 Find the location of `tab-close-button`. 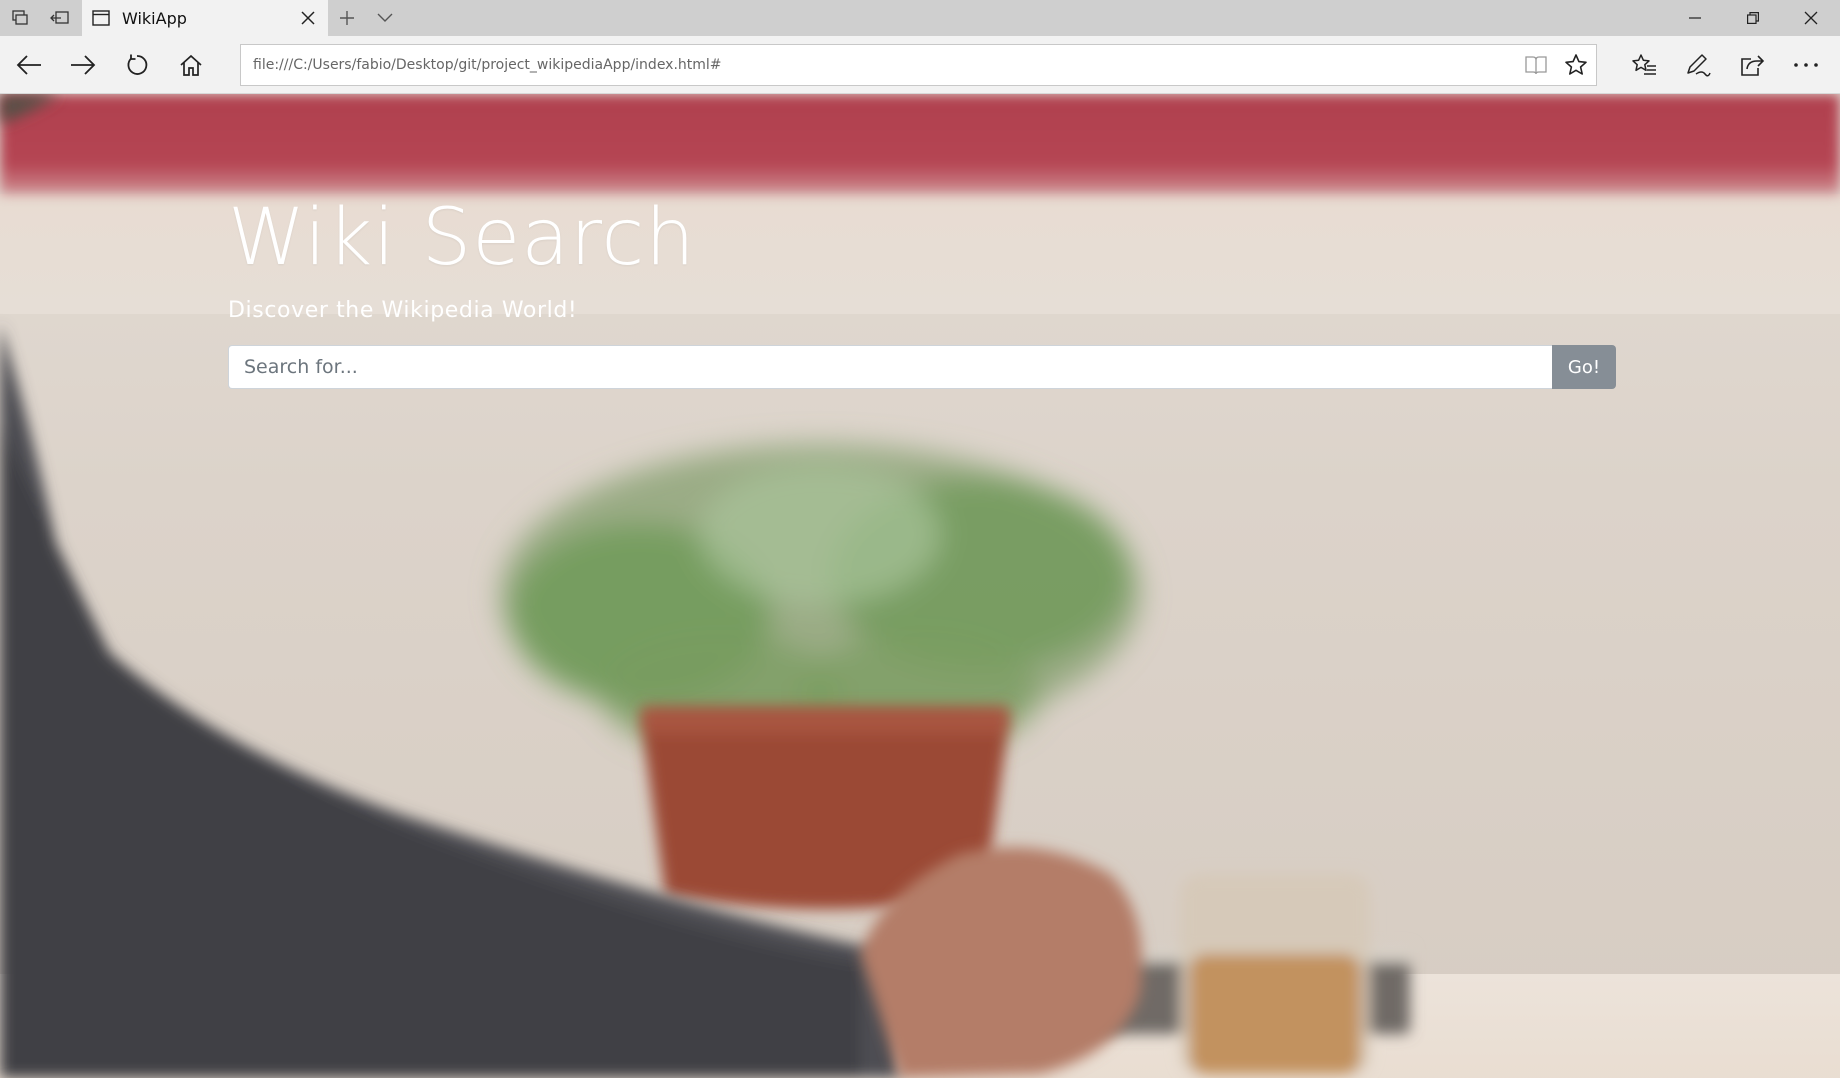

tab-close-button is located at coordinates (308, 18).